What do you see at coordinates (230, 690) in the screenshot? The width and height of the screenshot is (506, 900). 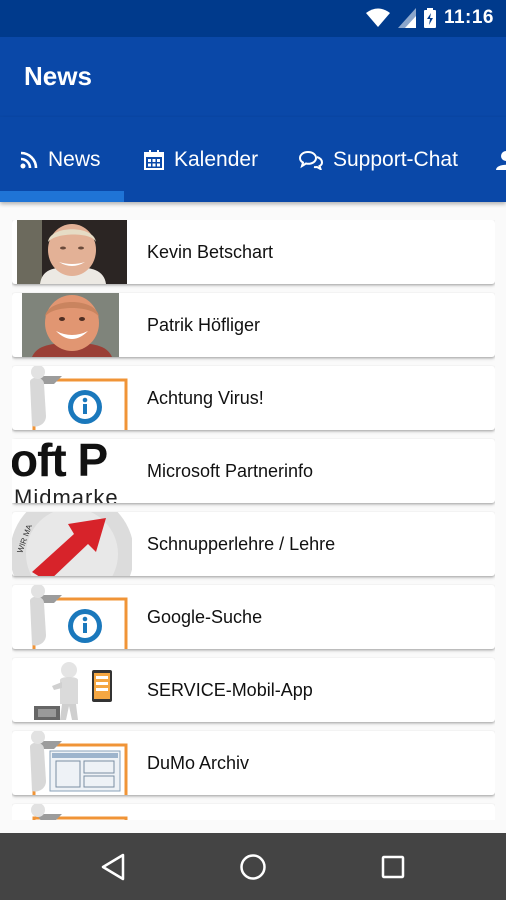 I see `news-item-title: SERVICE-Mobil-App` at bounding box center [230, 690].